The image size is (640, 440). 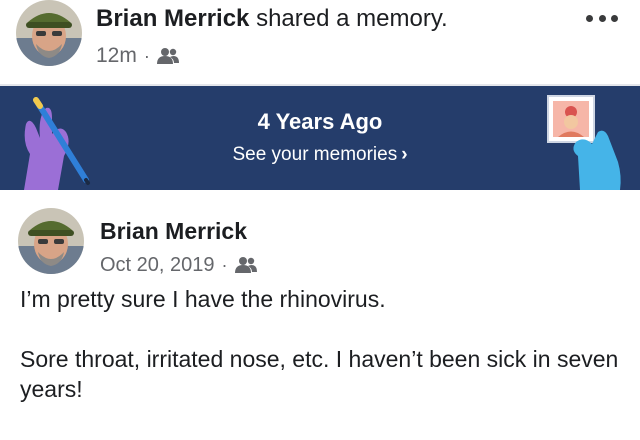 What do you see at coordinates (137, 56) in the screenshot?
I see `share-meta: 12m ·` at bounding box center [137, 56].